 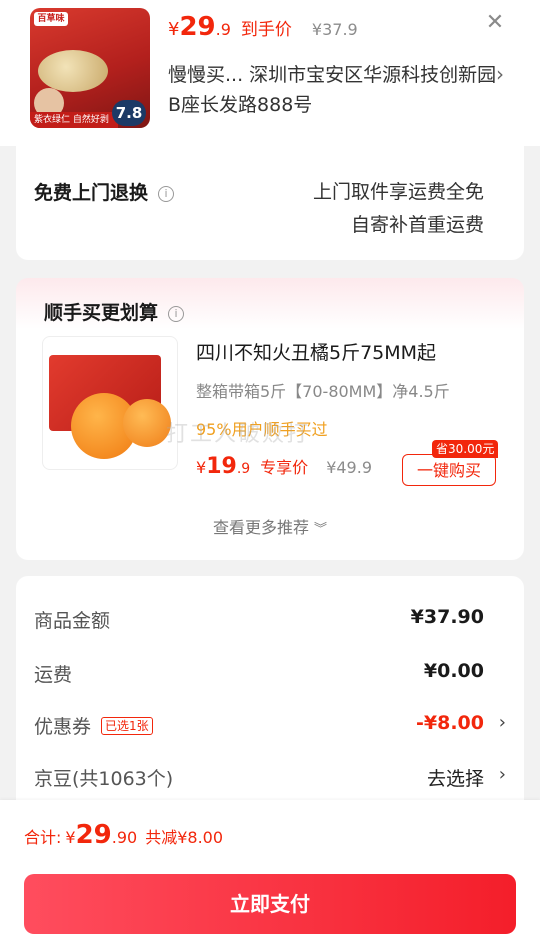 What do you see at coordinates (349, 467) in the screenshot?
I see `original-price: ¥49.9` at bounding box center [349, 467].